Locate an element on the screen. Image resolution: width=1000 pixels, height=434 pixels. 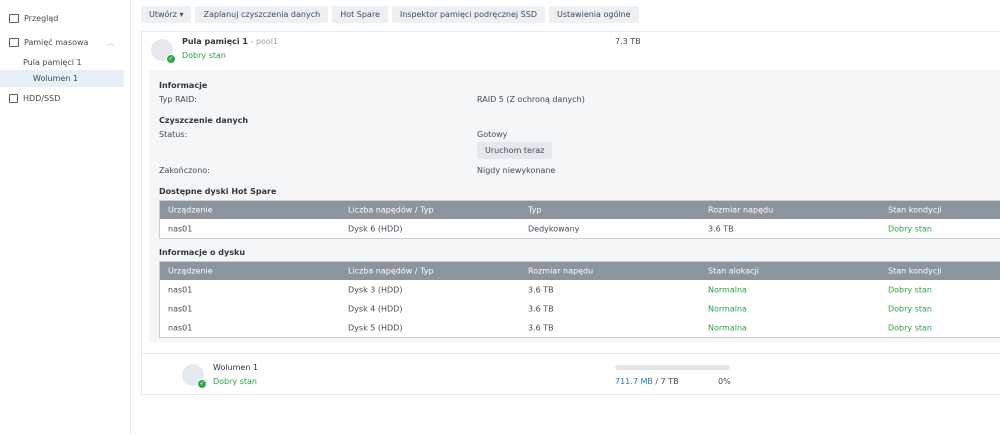
disk-heading: Informacje o dysku is located at coordinates (202, 252).